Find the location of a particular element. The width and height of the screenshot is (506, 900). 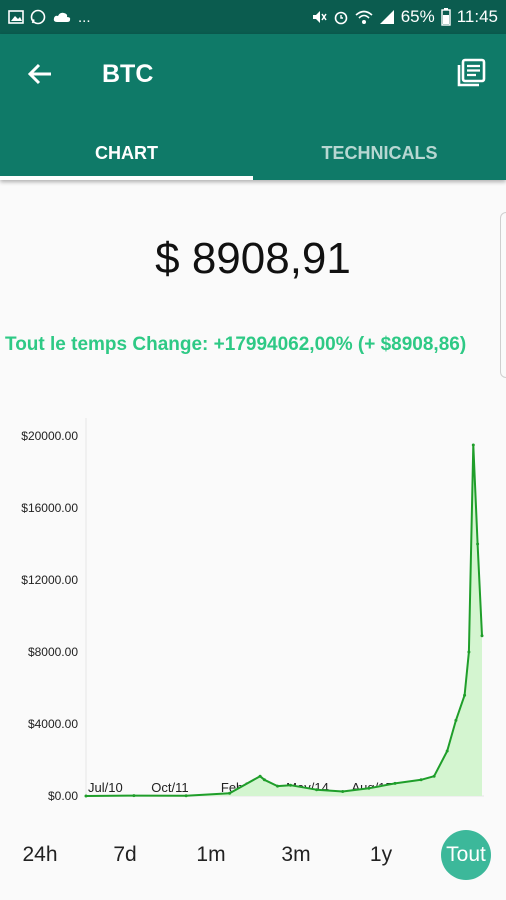

y-tick-label: $0.00 is located at coordinates (63, 796).